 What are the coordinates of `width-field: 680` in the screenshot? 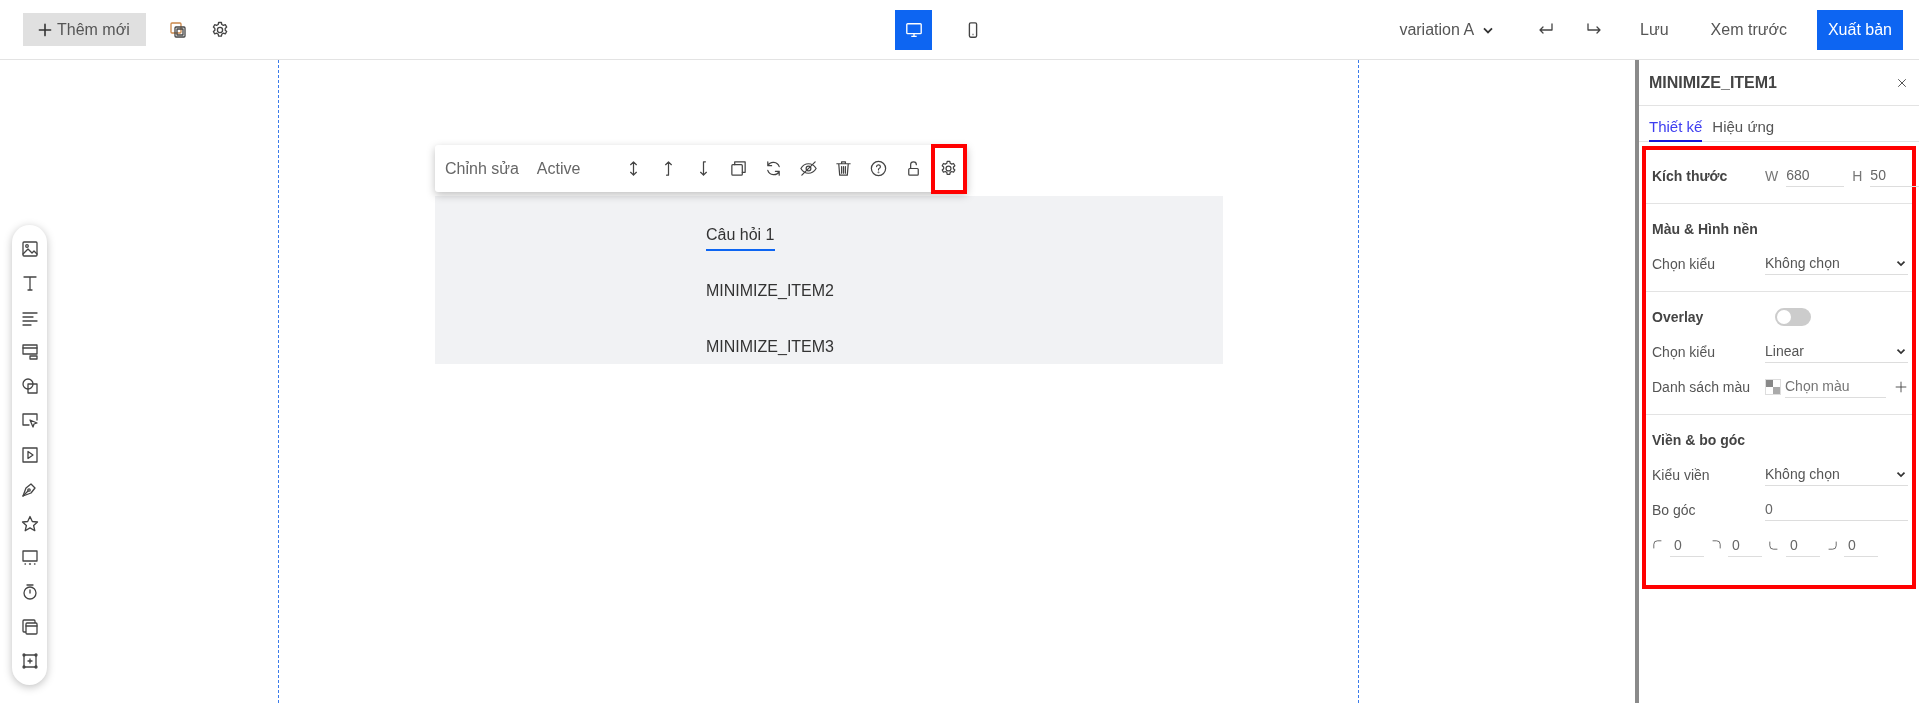 It's located at (1815, 175).